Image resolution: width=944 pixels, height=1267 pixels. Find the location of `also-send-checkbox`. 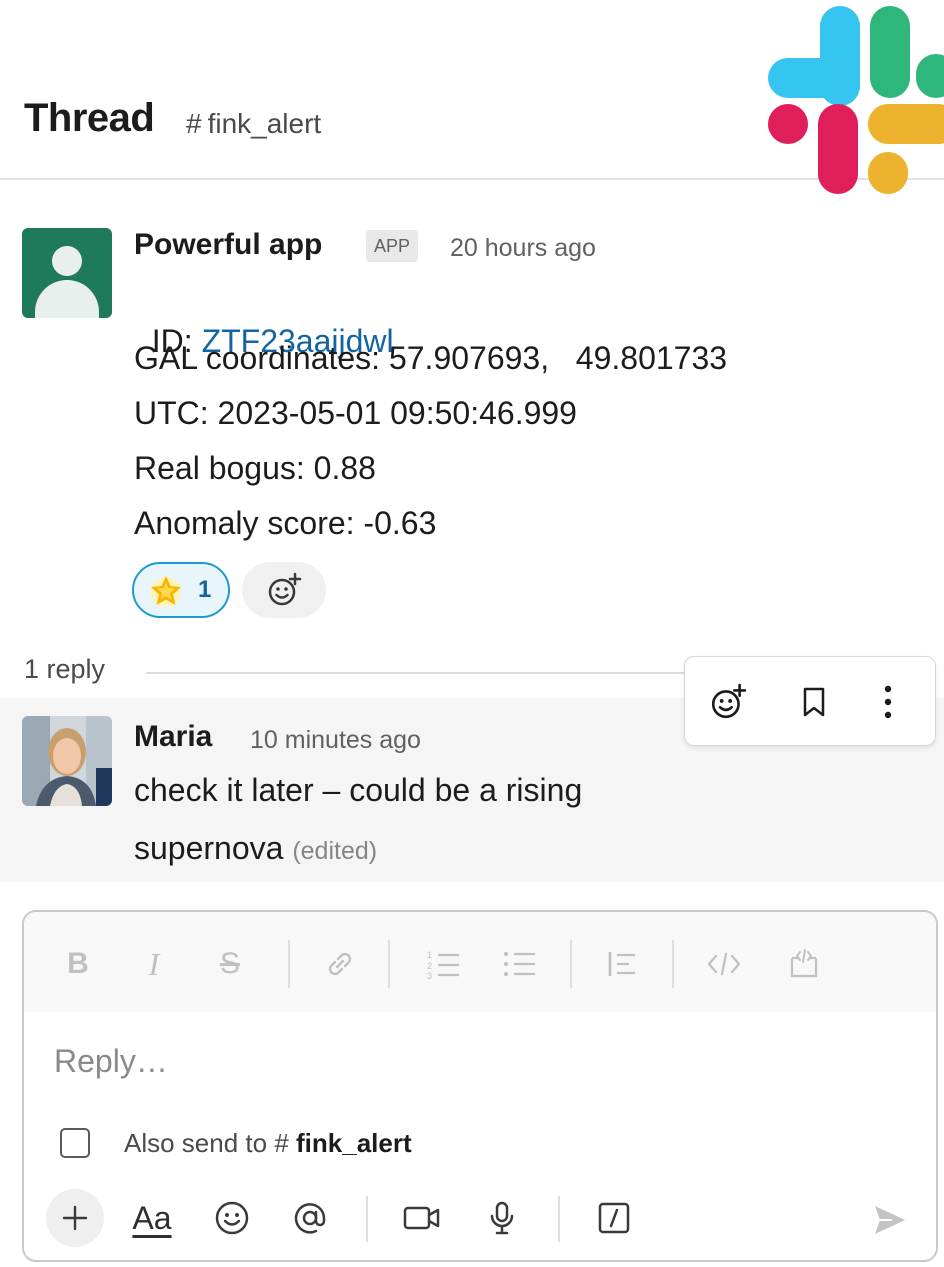

also-send-checkbox is located at coordinates (75, 1143).